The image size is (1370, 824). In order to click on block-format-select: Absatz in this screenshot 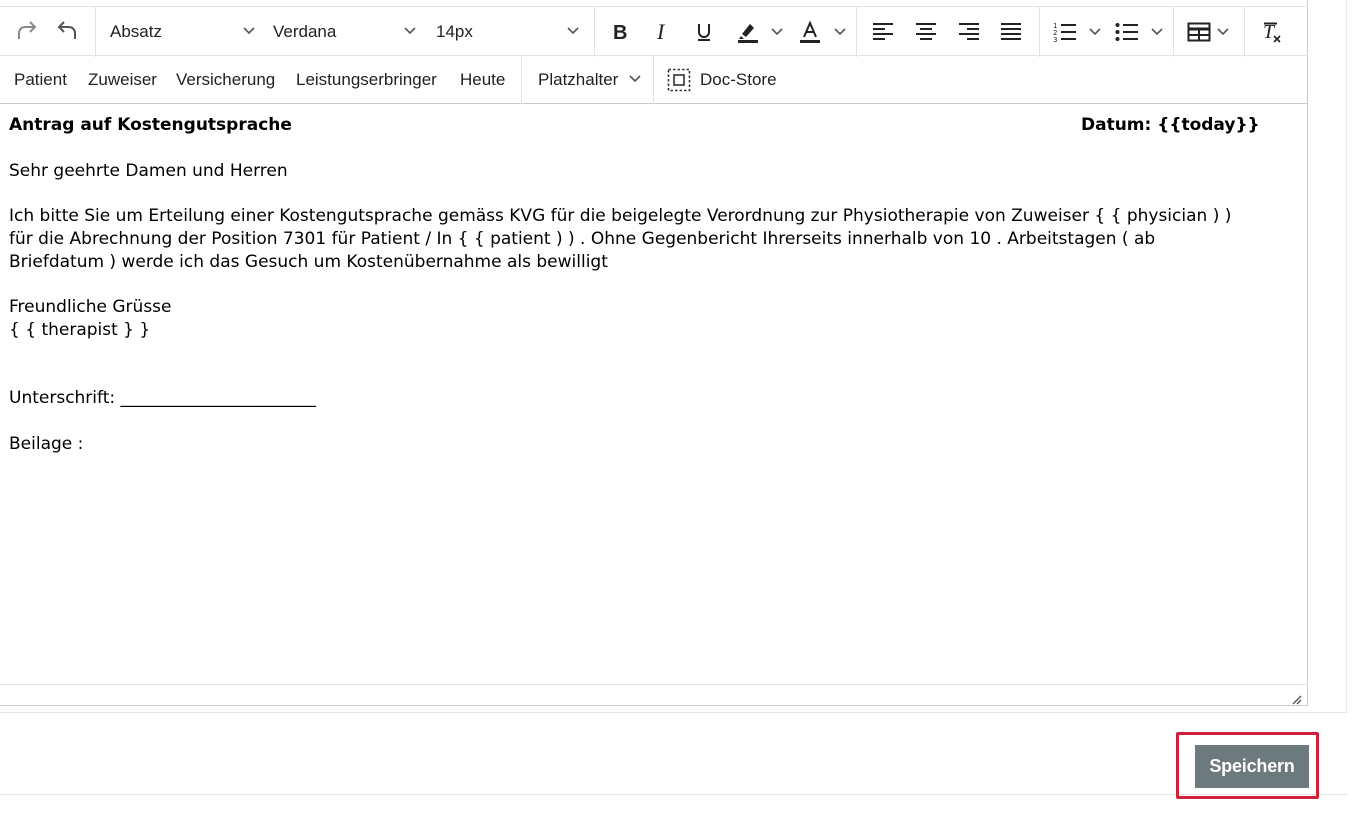, I will do `click(183, 32)`.